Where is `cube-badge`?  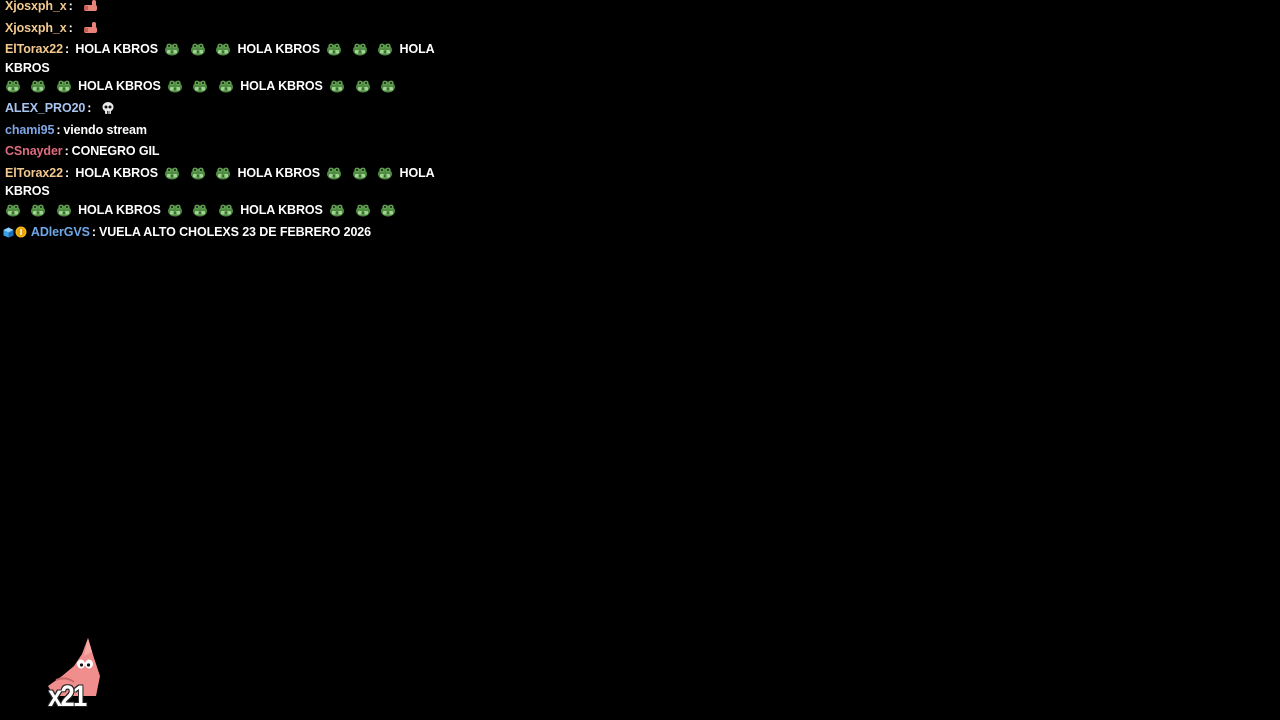 cube-badge is located at coordinates (8, 232).